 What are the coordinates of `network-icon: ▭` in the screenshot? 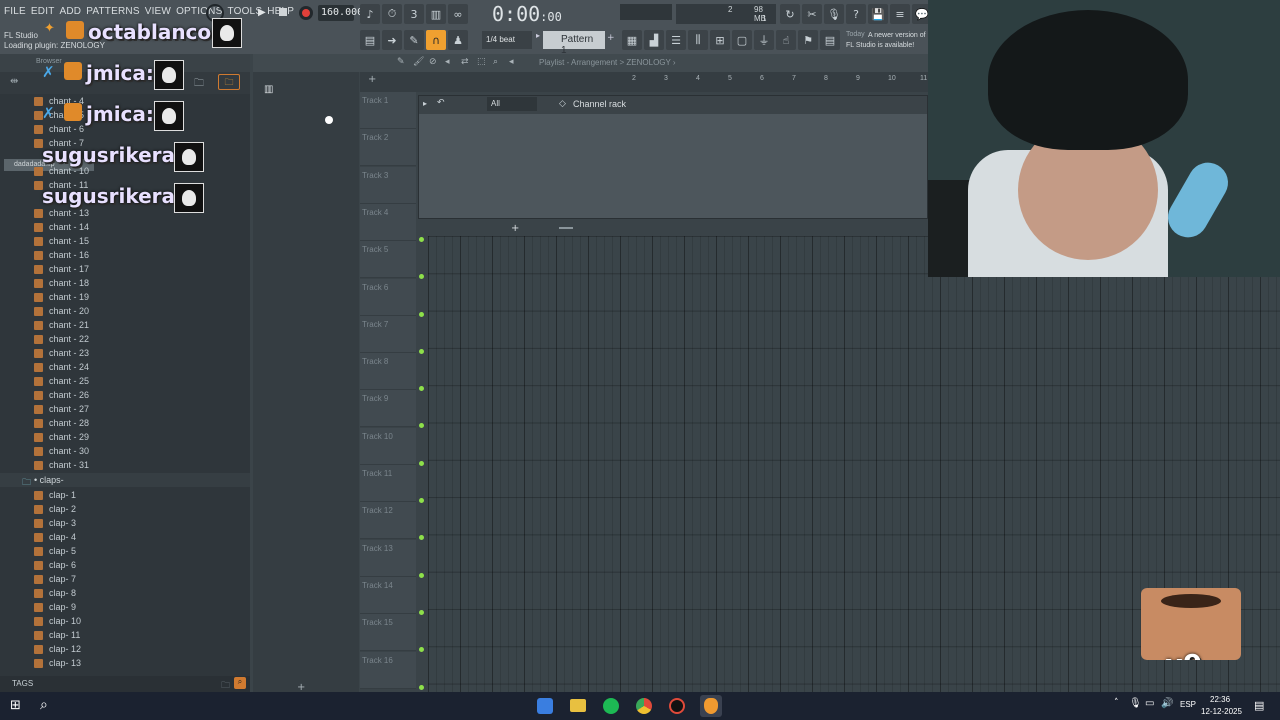 It's located at (1149, 703).